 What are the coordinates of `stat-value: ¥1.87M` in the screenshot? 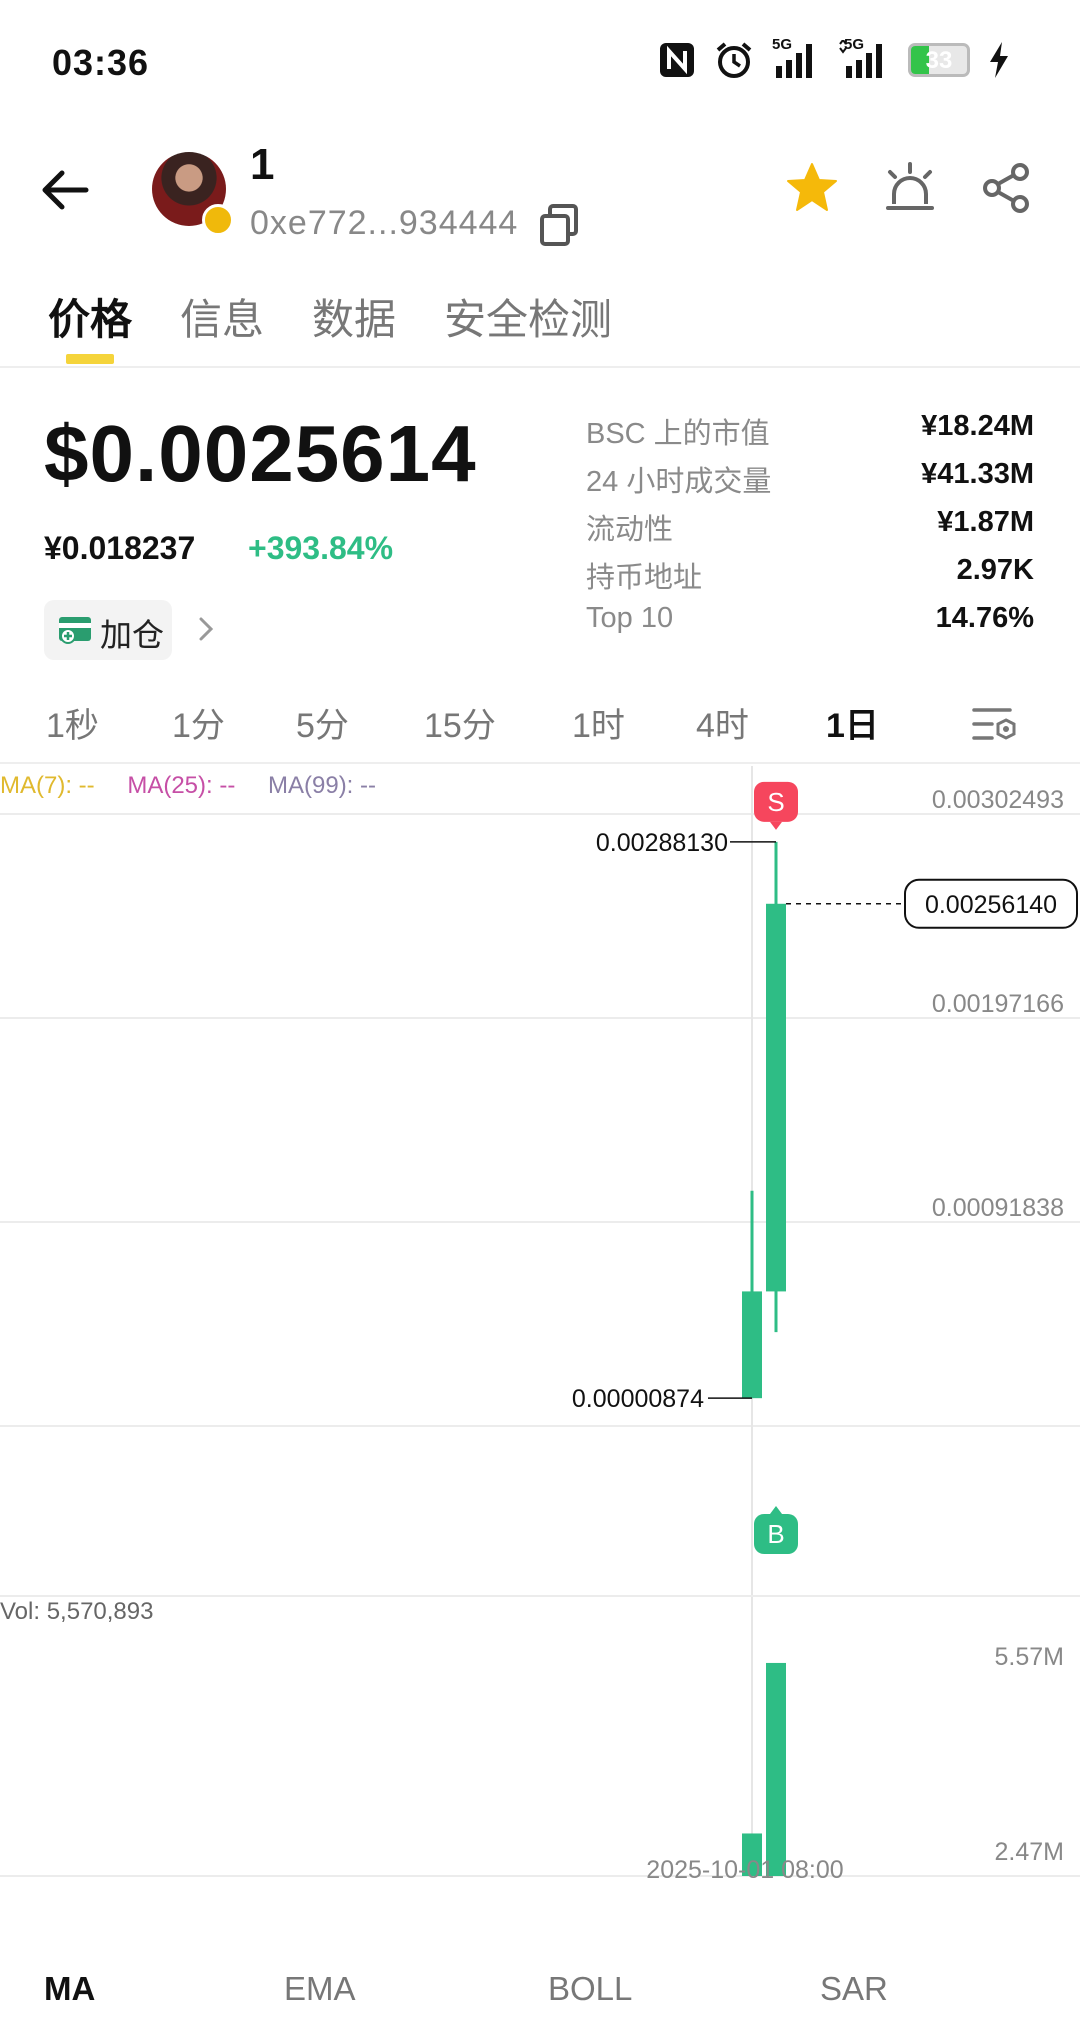 It's located at (985, 522).